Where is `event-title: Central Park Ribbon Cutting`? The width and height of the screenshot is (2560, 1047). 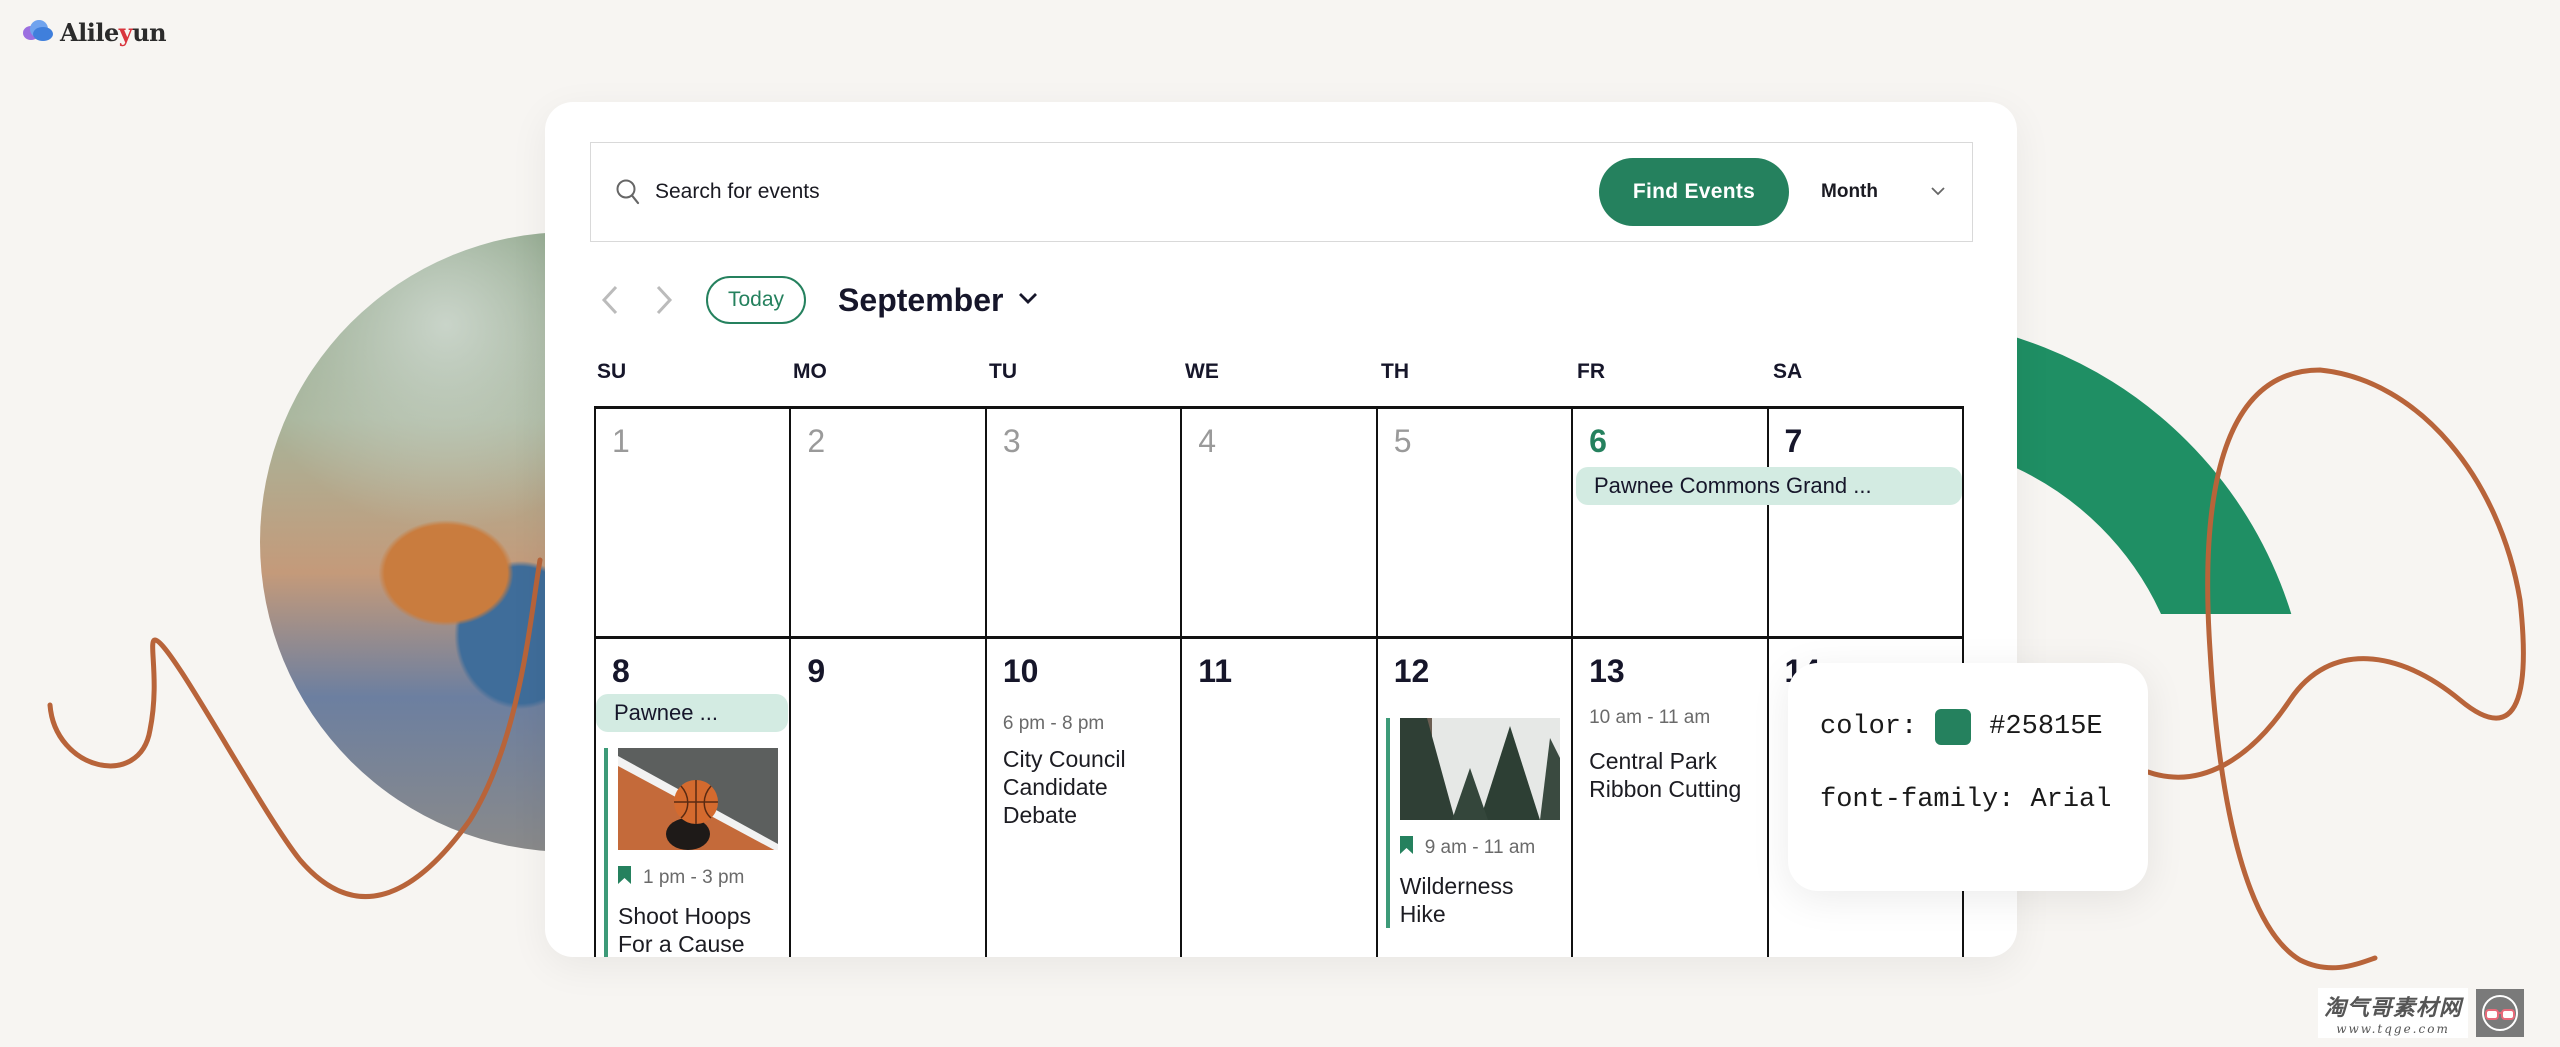
event-title: Central Park Ribbon Cutting is located at coordinates (1665, 775).